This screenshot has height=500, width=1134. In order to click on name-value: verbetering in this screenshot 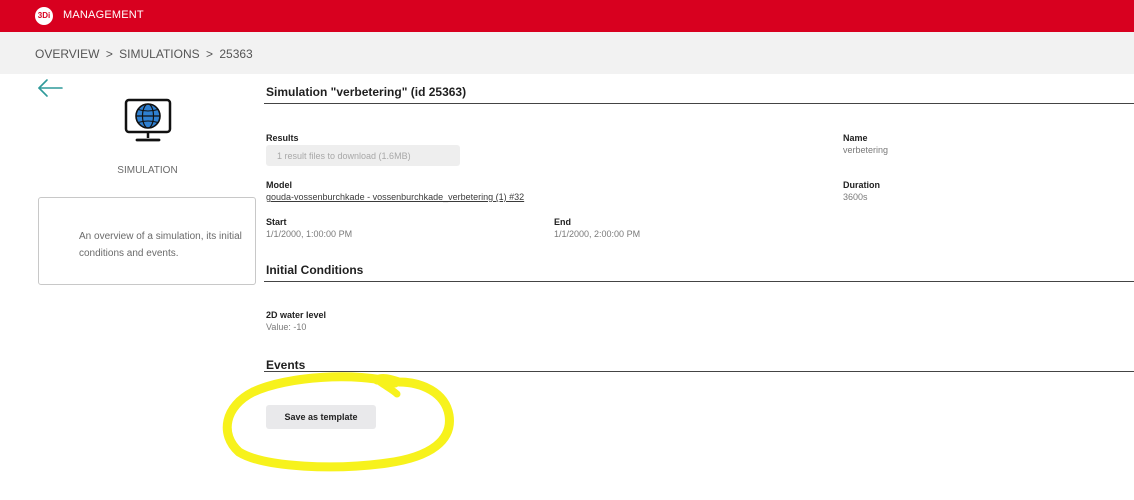, I will do `click(866, 150)`.